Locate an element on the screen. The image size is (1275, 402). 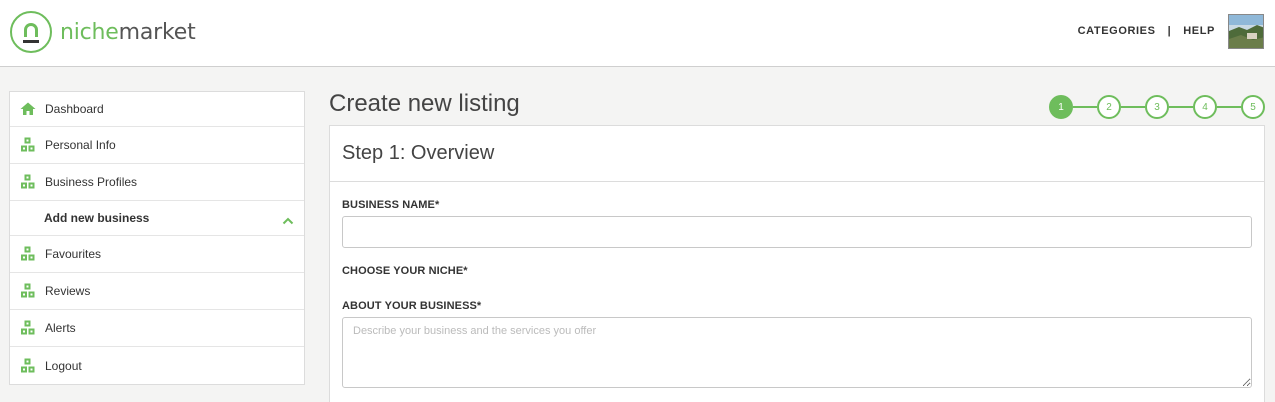
top-nav: CATEGORIES | HELP is located at coordinates (1146, 31).